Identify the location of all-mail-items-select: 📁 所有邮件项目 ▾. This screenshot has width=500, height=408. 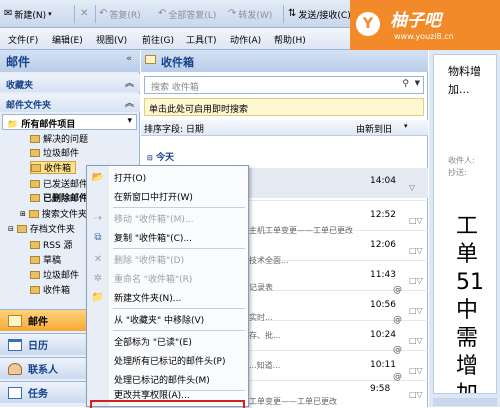
(69, 122).